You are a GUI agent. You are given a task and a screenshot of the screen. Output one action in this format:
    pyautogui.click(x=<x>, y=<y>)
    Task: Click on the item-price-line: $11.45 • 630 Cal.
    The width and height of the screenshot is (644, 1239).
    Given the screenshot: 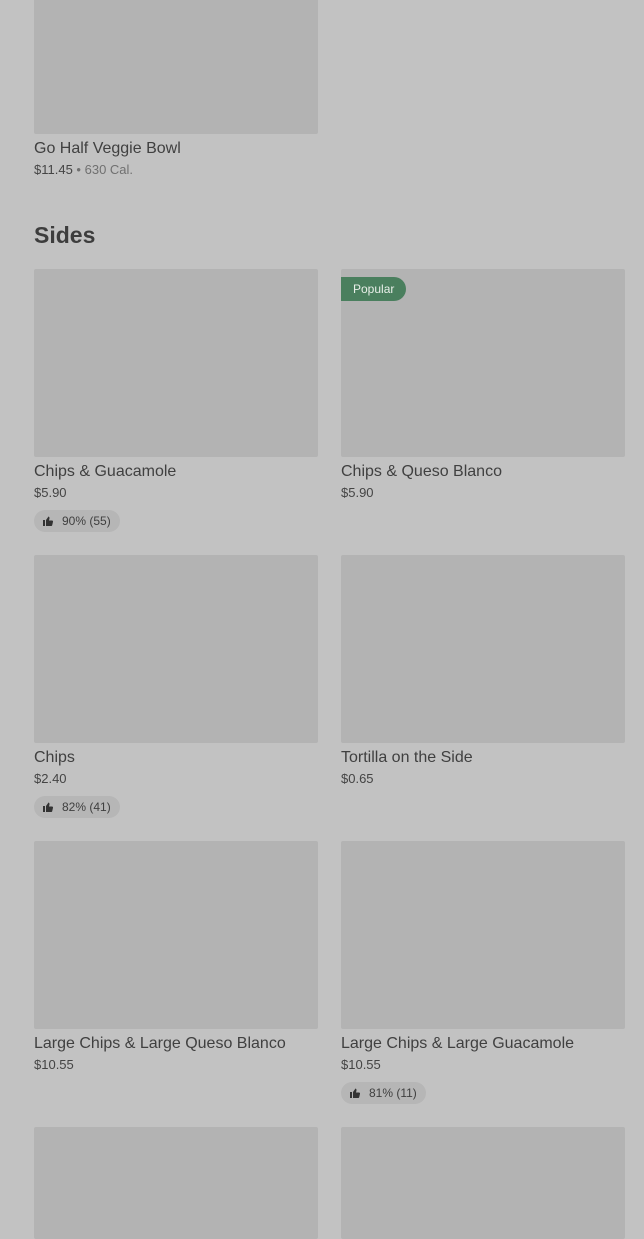 What is the action you would take?
    pyautogui.click(x=176, y=170)
    